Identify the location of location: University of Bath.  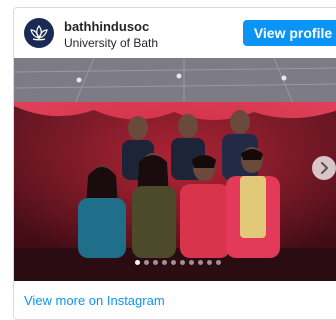
(111, 43).